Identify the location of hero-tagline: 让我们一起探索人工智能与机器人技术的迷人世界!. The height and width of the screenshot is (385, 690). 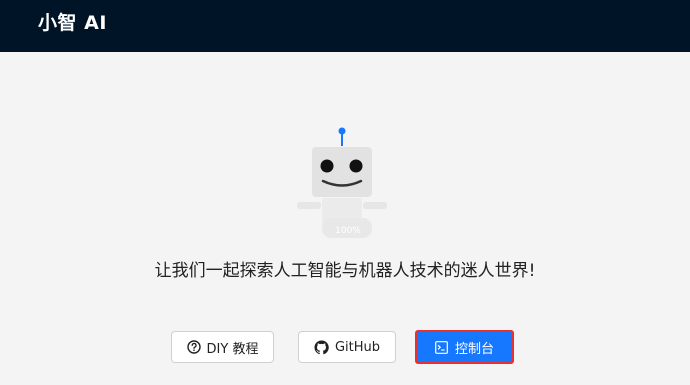
(345, 271).